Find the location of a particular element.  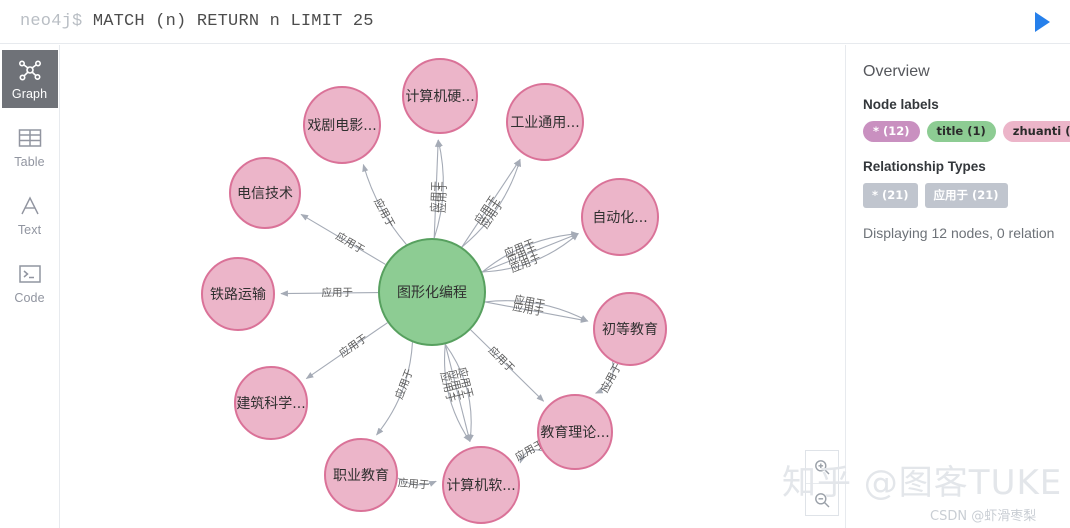

zoom-in-icon is located at coordinates (822, 467).